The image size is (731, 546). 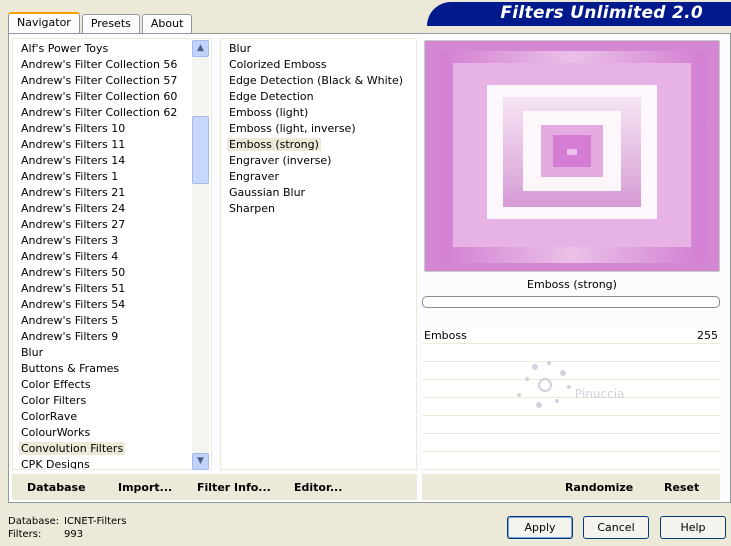 I want to click on category-item: Andrew's Filters 21, so click(x=112, y=193).